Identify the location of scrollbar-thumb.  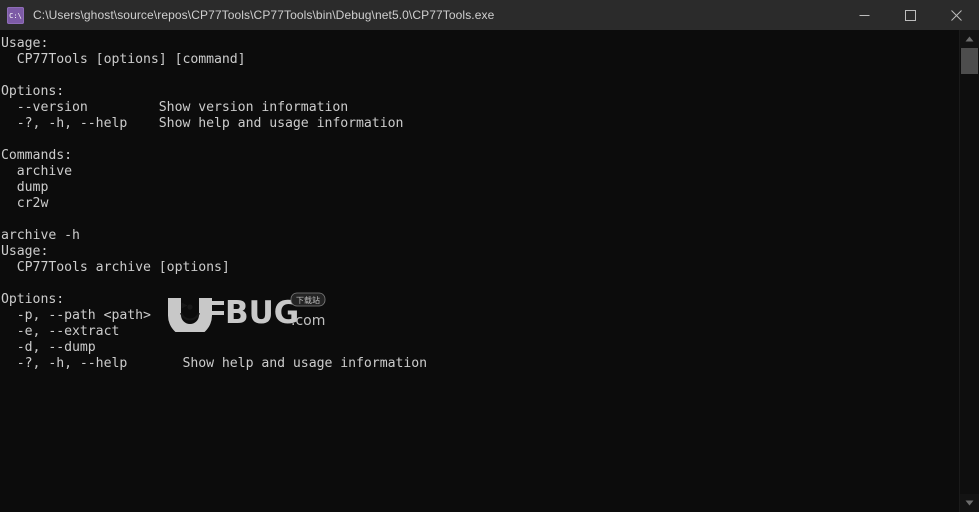
(969, 61).